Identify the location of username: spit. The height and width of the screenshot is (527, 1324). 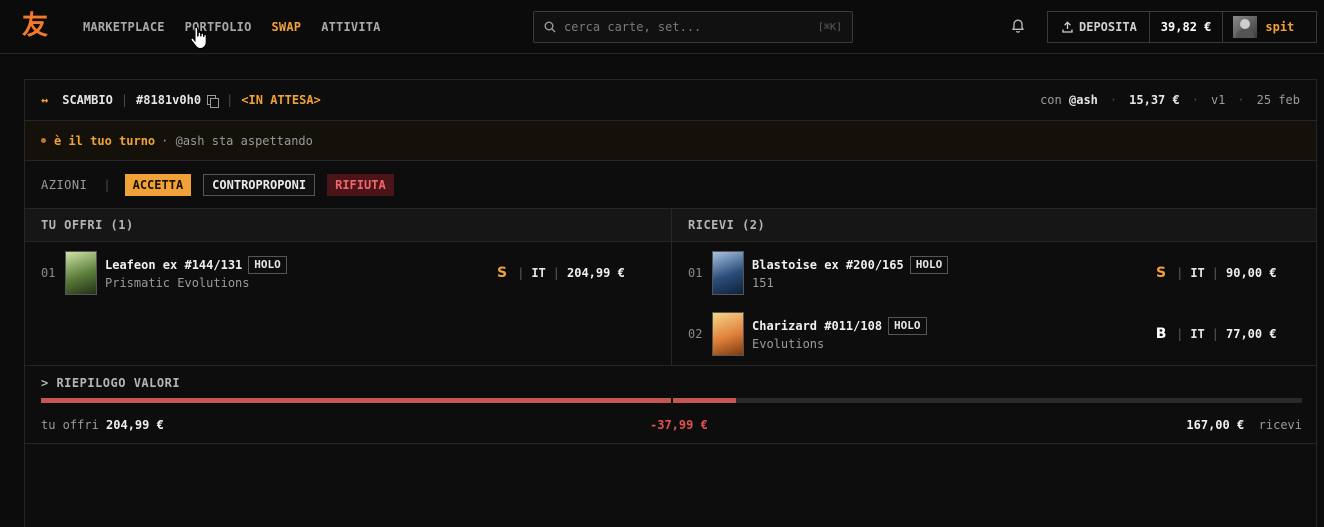
(1280, 27).